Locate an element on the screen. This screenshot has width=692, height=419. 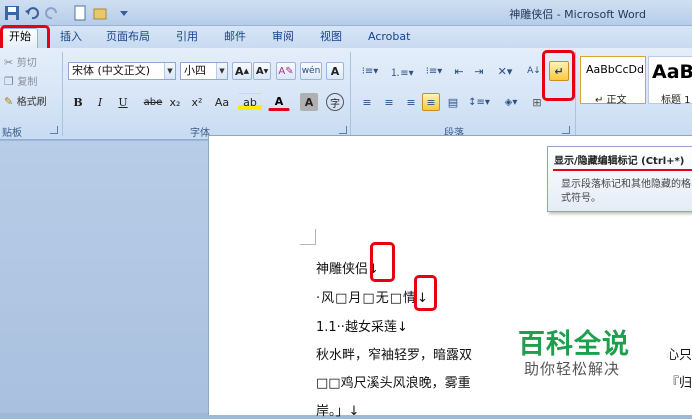
tab-page-layout: 页面布局 is located at coordinates (128, 38).